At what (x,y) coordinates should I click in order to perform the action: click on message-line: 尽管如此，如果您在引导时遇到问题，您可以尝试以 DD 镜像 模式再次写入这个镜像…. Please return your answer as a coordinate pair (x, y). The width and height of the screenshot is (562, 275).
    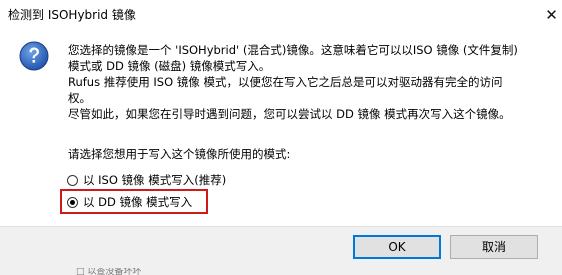
    Looking at the image, I should click on (289, 114).